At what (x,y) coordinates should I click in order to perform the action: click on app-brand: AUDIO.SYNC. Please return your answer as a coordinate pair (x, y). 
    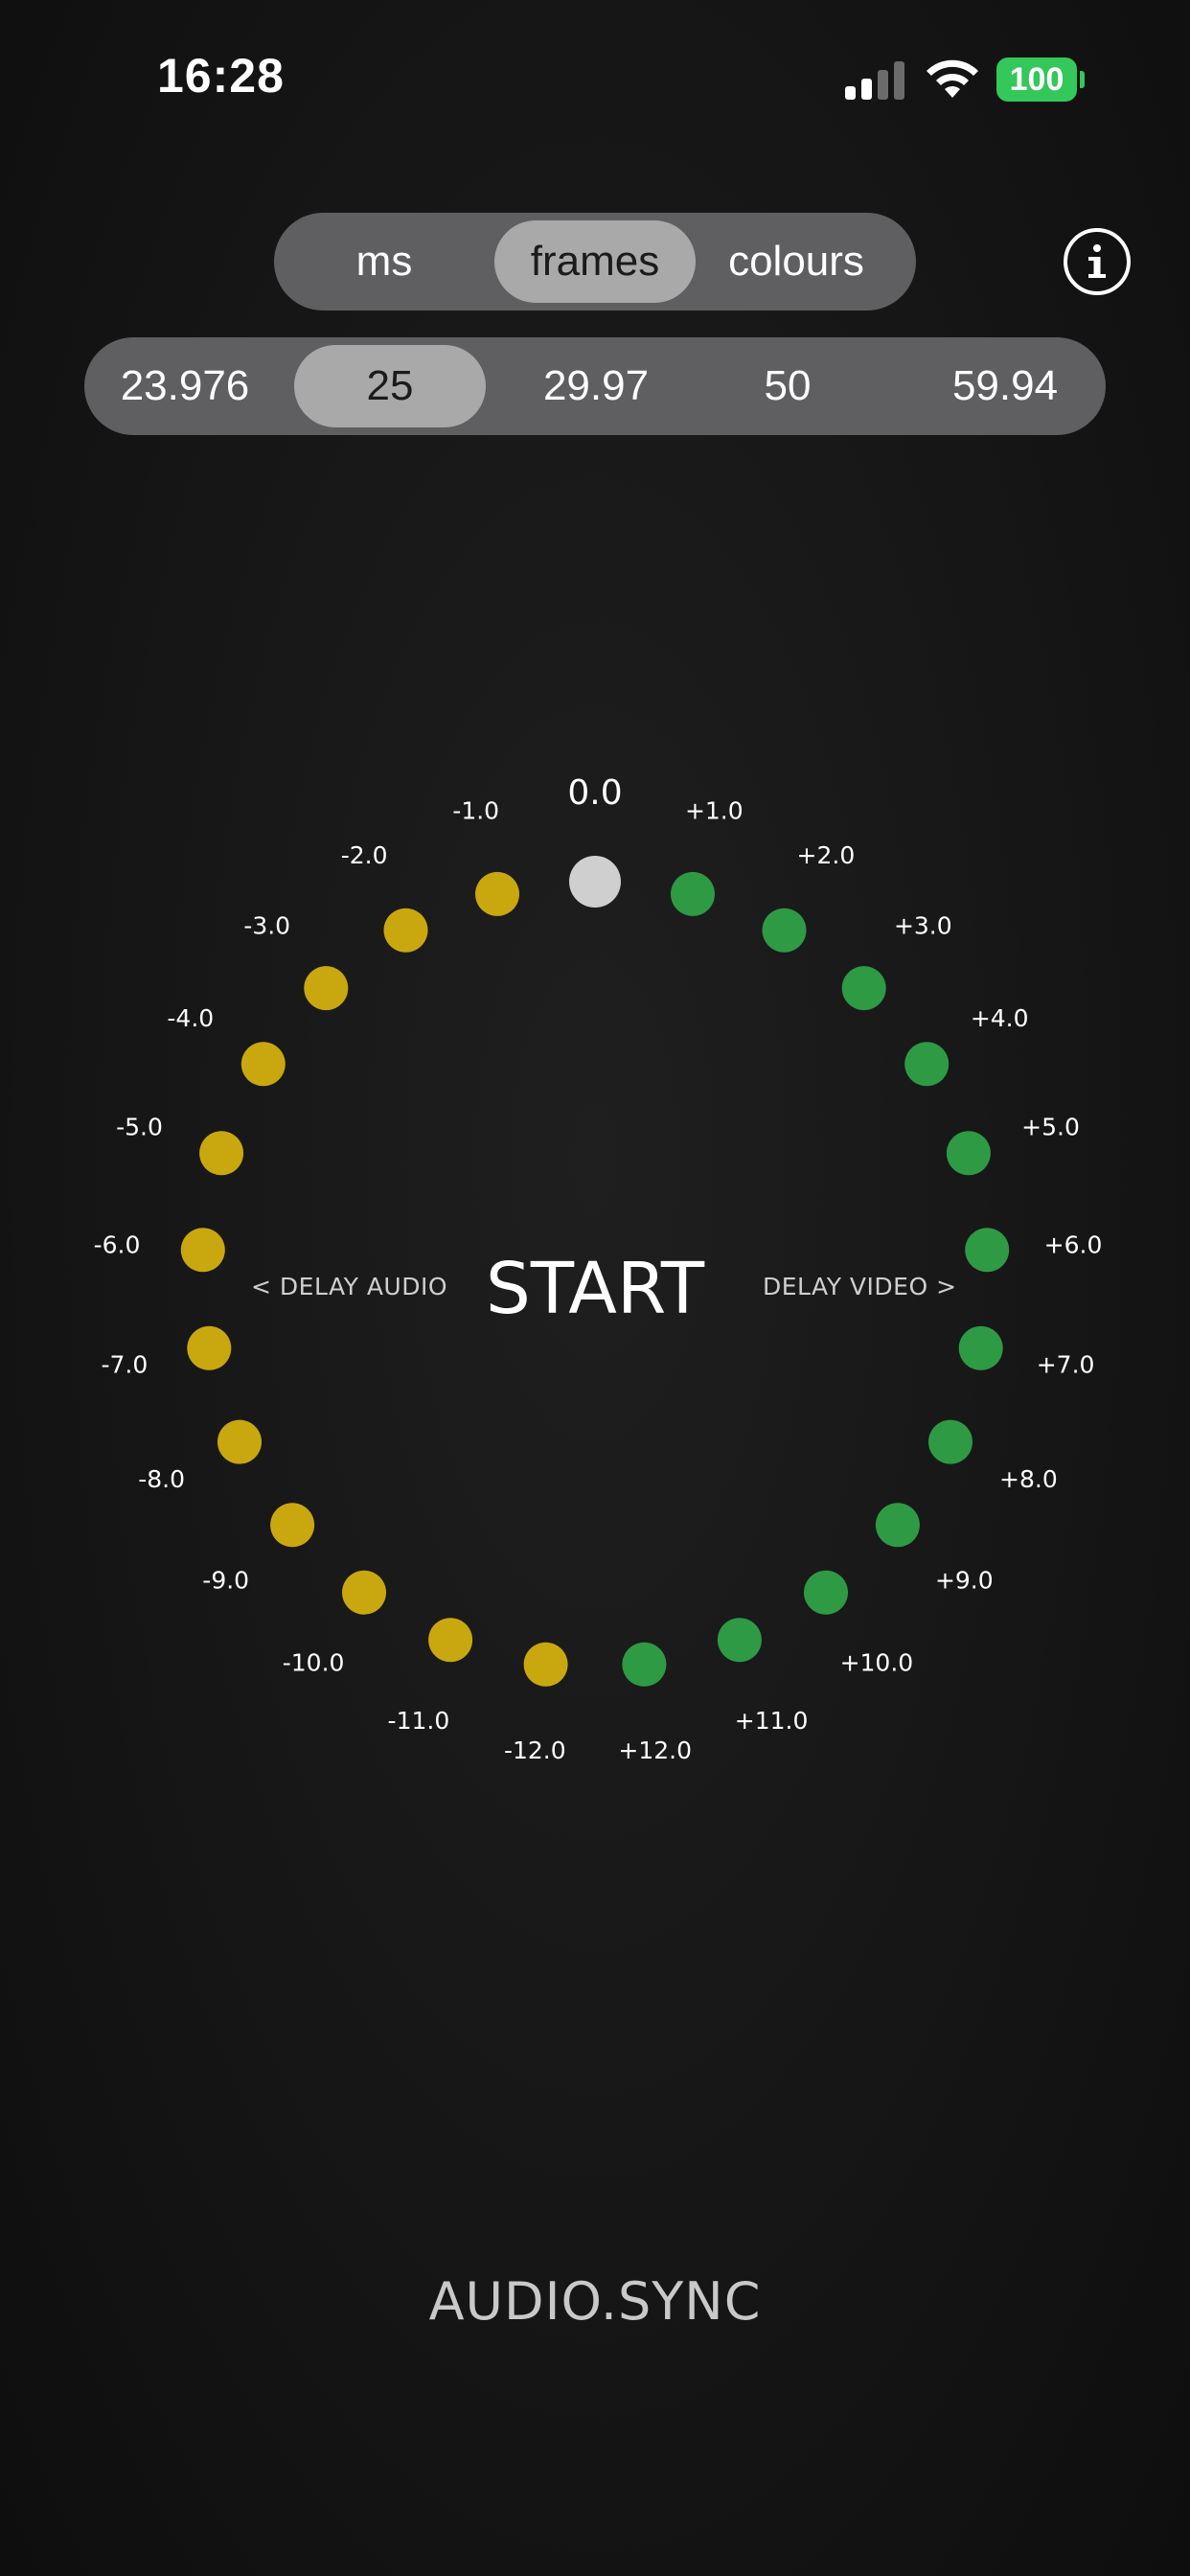
    Looking at the image, I should click on (595, 2301).